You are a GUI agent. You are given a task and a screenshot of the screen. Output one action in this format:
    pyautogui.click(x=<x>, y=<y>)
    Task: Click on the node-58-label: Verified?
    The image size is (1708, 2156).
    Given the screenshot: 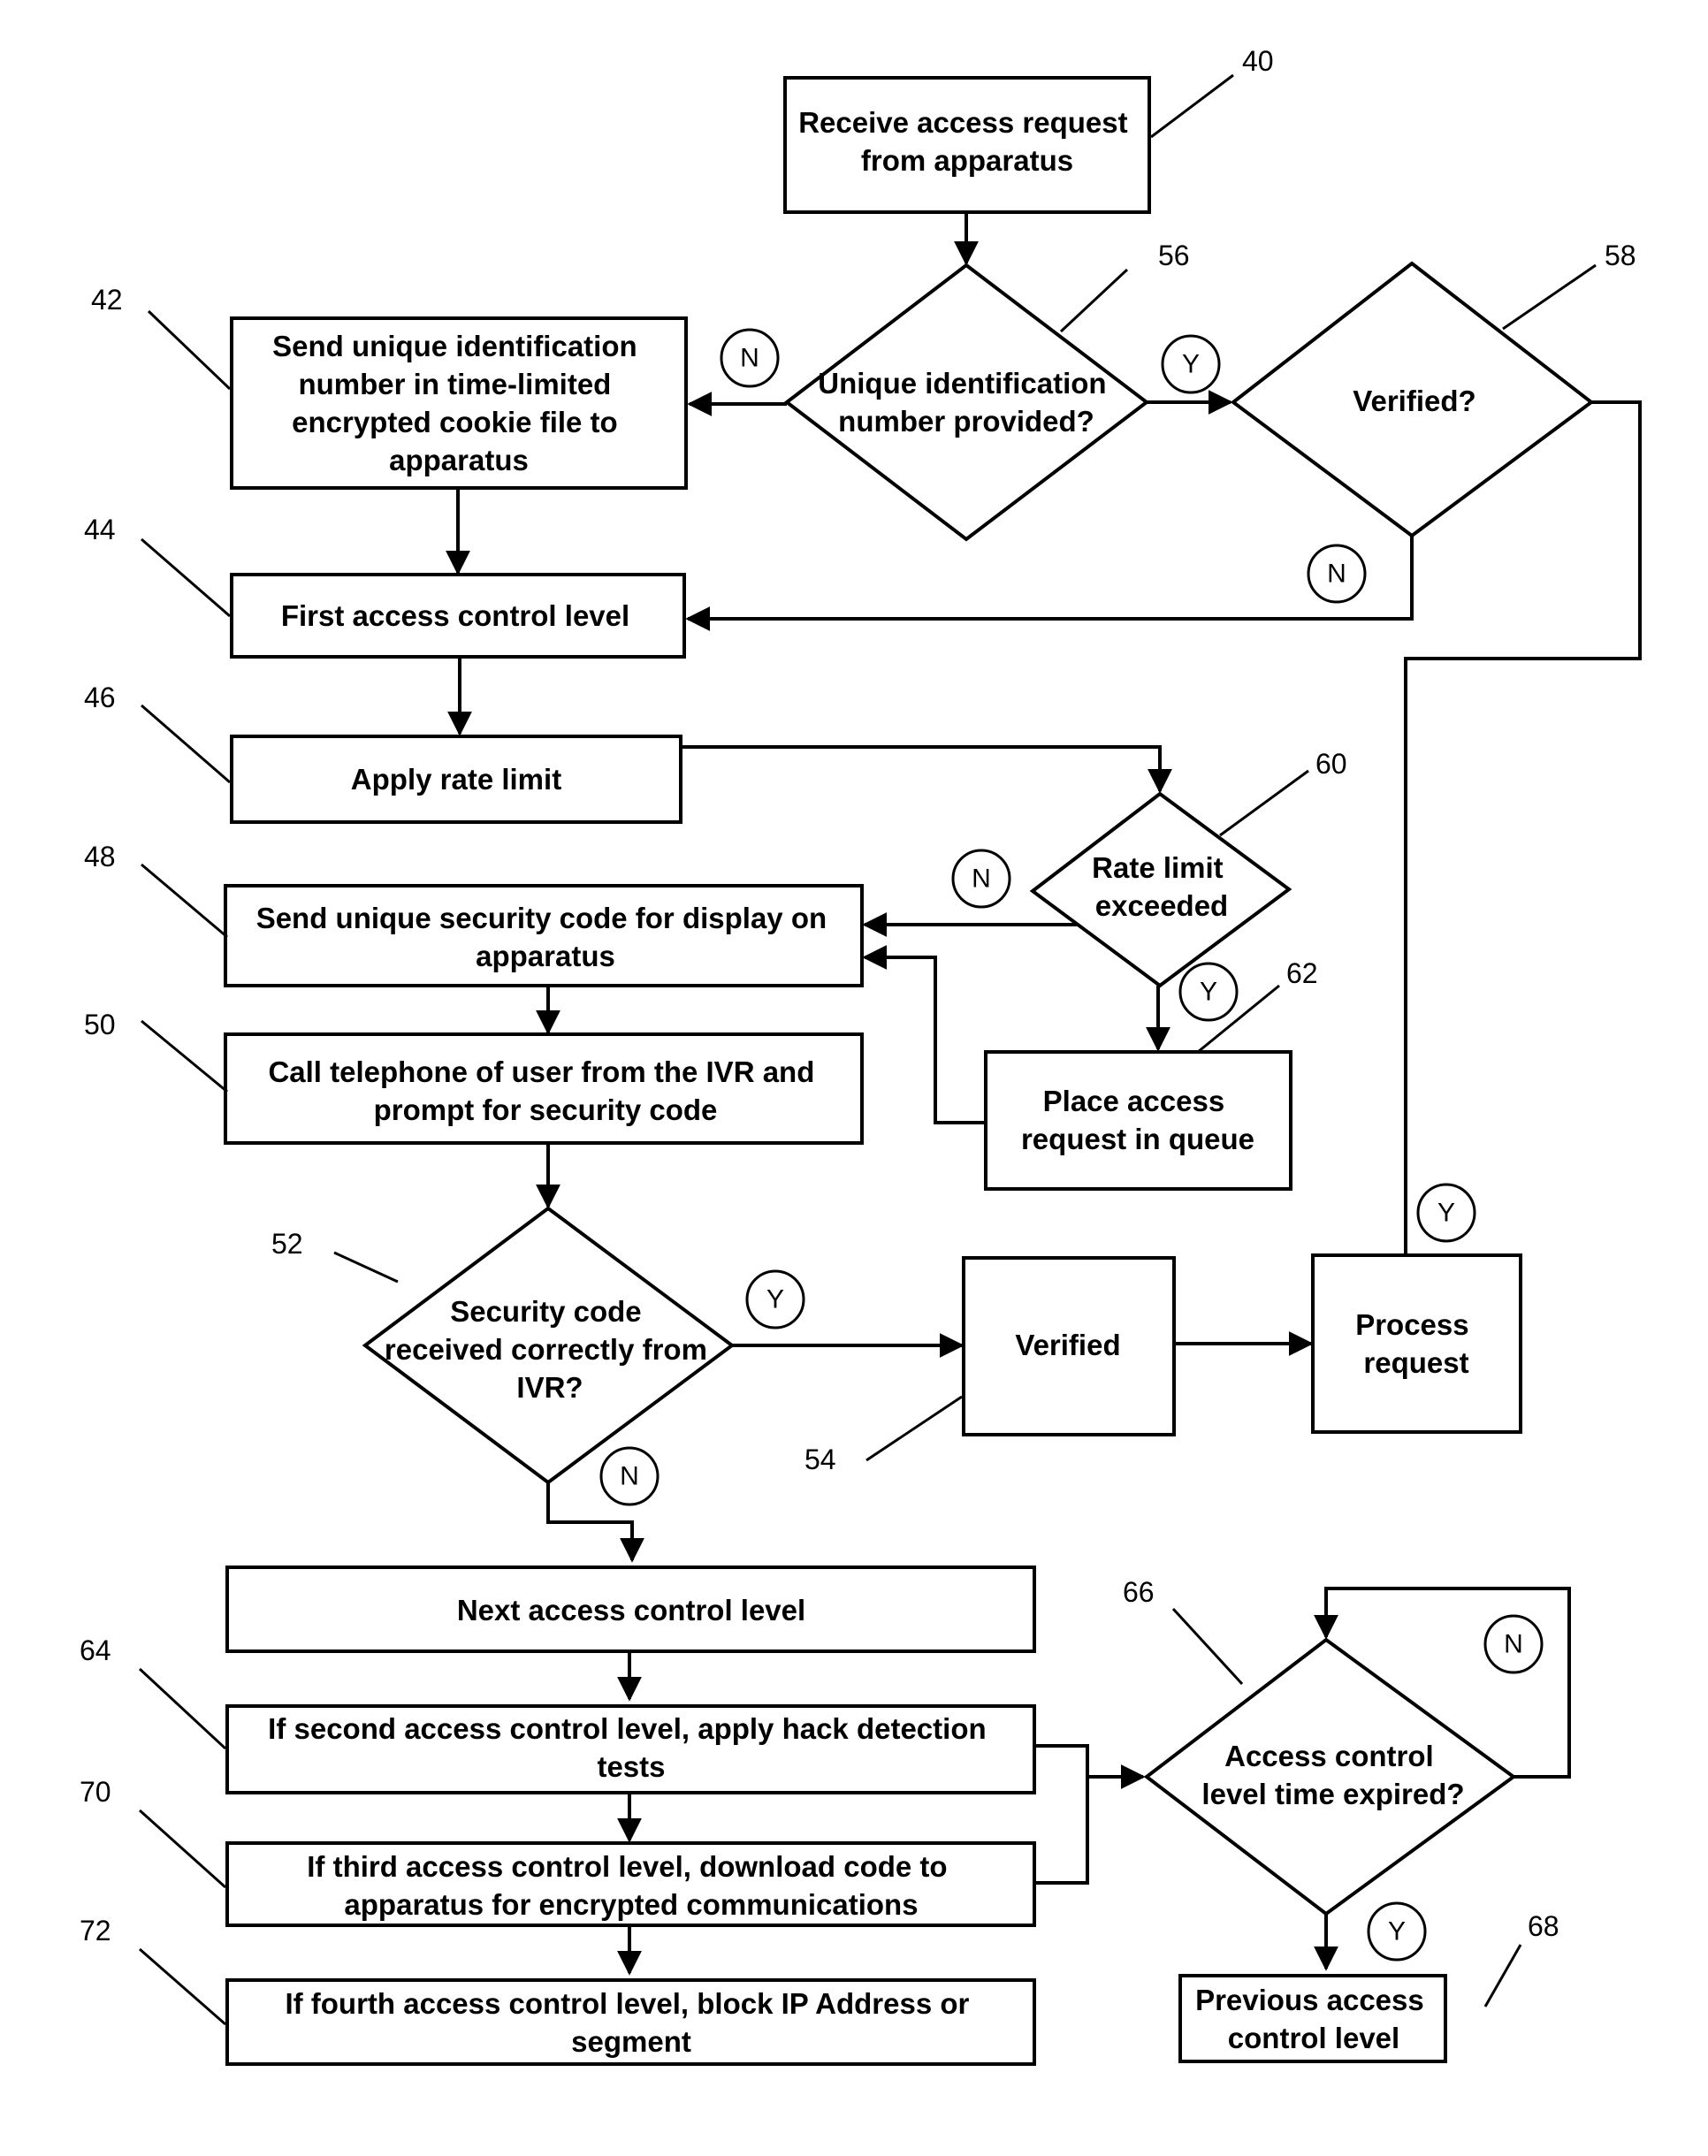 What is the action you would take?
    pyautogui.click(x=1414, y=401)
    